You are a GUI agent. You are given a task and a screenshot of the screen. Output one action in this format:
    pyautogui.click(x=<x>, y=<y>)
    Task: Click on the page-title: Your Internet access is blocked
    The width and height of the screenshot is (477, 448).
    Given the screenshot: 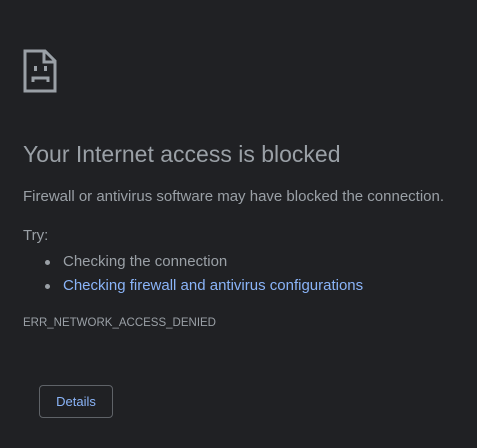 What is the action you would take?
    pyautogui.click(x=182, y=154)
    